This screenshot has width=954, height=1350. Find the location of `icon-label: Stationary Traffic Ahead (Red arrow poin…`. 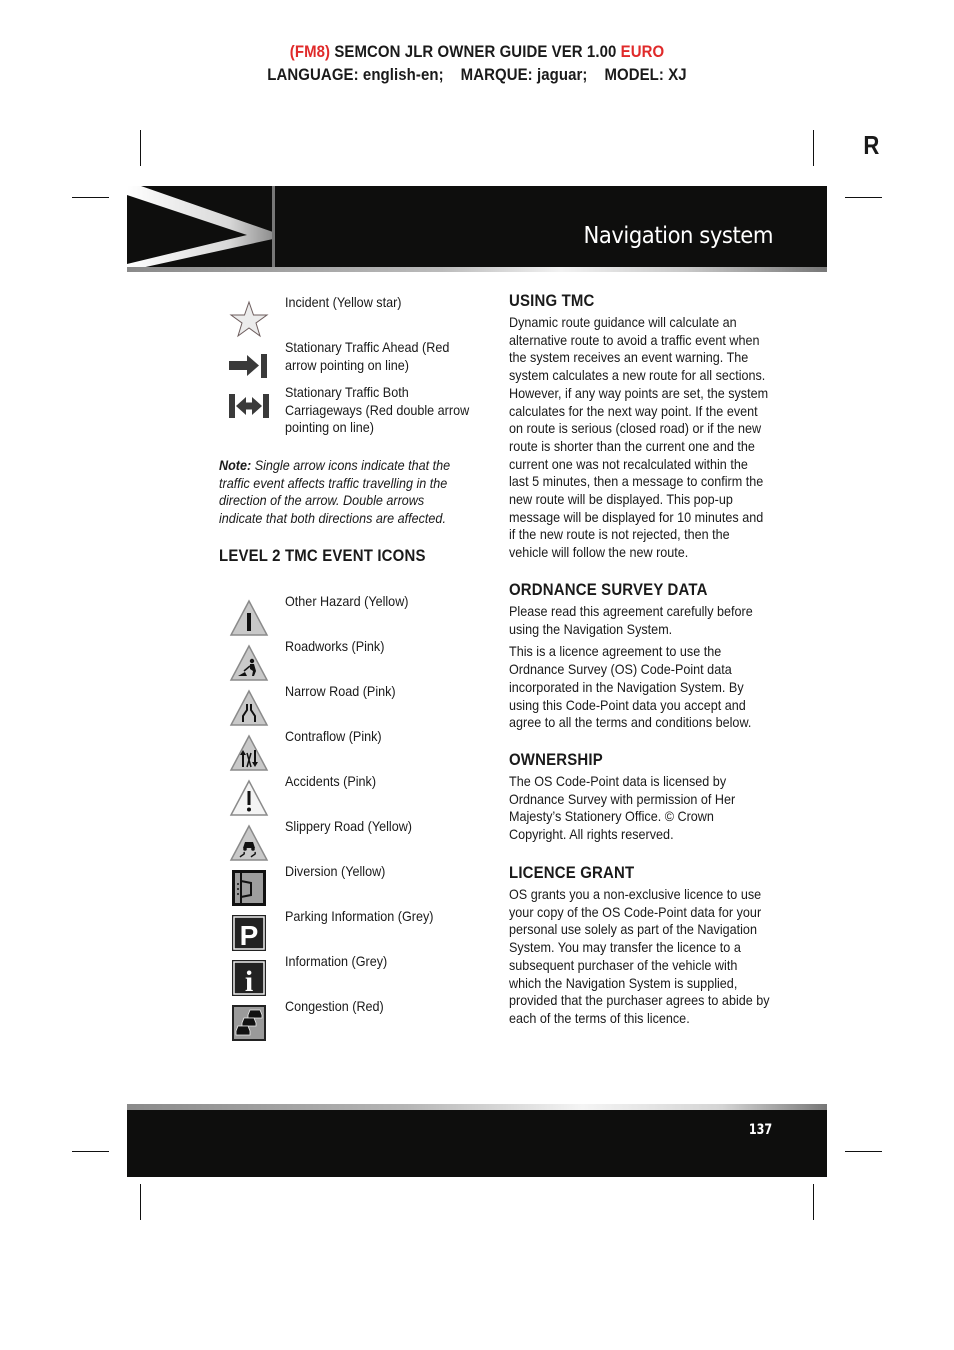

icon-label: Stationary Traffic Ahead (Red arrow poin… is located at coordinates (367, 356).